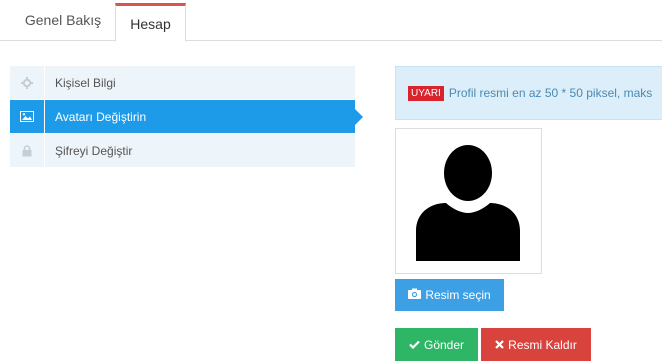 The width and height of the screenshot is (662, 361). Describe the element at coordinates (444, 344) in the screenshot. I see `send-label: Gönder` at that location.